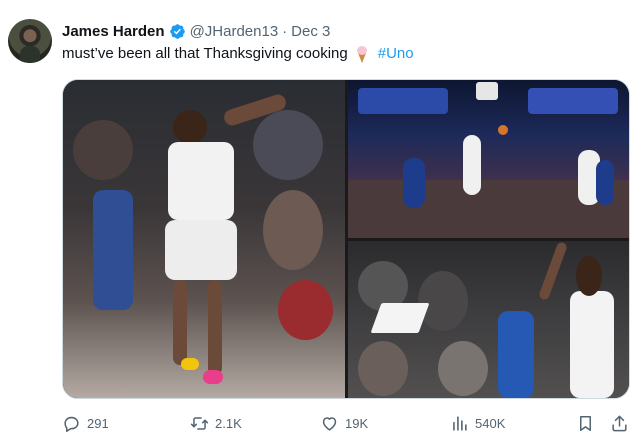 The width and height of the screenshot is (640, 442). Describe the element at coordinates (362, 54) in the screenshot. I see `ice-cream-icon` at that location.